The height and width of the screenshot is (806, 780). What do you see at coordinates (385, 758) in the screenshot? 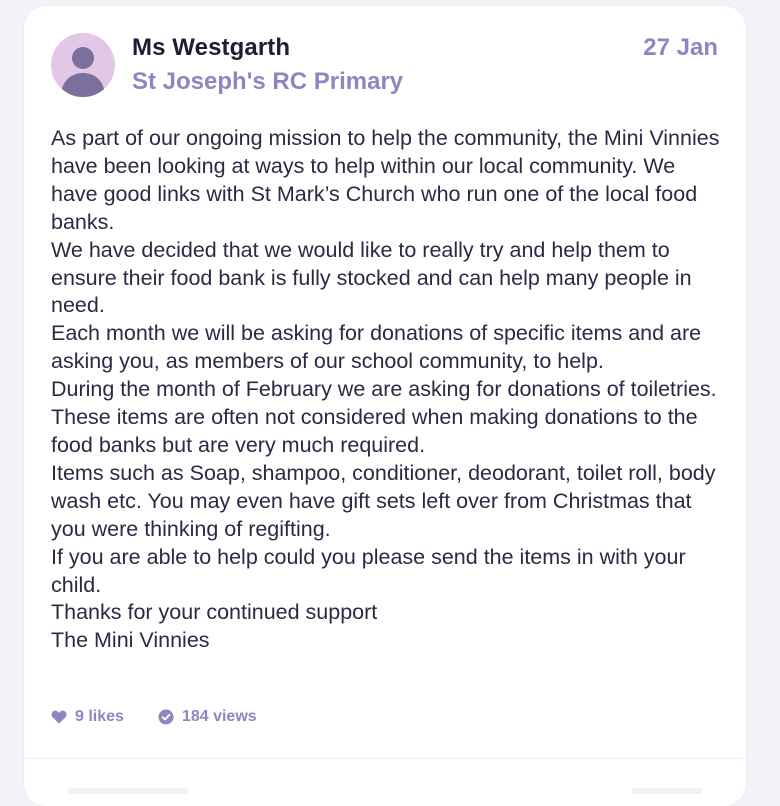
I see `divider` at bounding box center [385, 758].